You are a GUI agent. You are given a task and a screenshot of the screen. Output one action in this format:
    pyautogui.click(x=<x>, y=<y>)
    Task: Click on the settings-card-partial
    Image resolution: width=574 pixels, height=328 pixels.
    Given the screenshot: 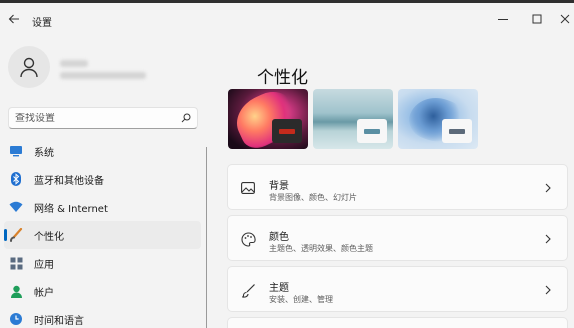 What is the action you would take?
    pyautogui.click(x=397, y=322)
    